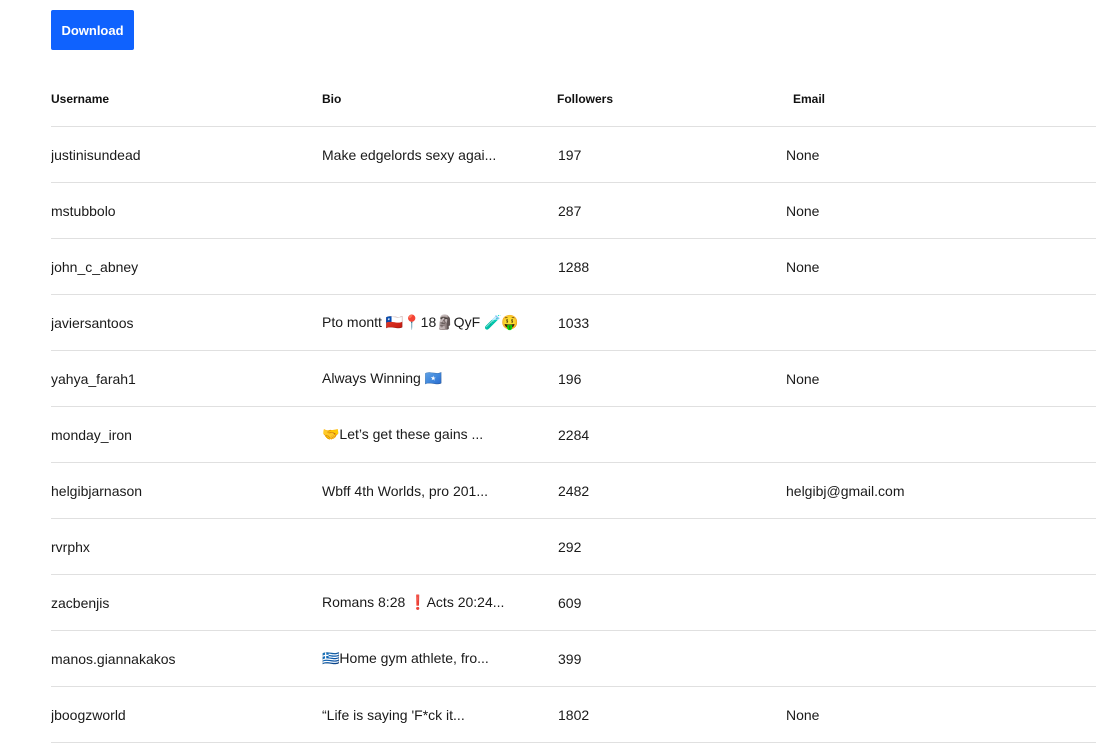  What do you see at coordinates (95, 266) in the screenshot?
I see `username-cell: john_c_abney` at bounding box center [95, 266].